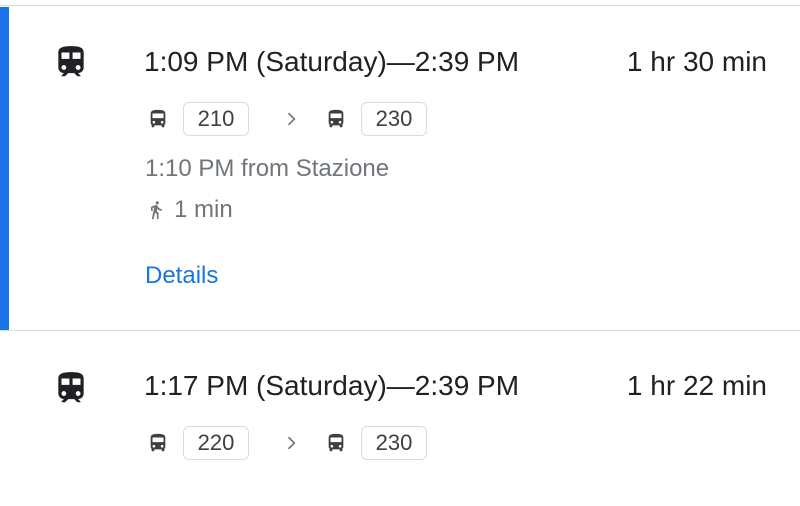 The height and width of the screenshot is (506, 800). Describe the element at coordinates (181, 276) in the screenshot. I see `details-link: Details` at that location.